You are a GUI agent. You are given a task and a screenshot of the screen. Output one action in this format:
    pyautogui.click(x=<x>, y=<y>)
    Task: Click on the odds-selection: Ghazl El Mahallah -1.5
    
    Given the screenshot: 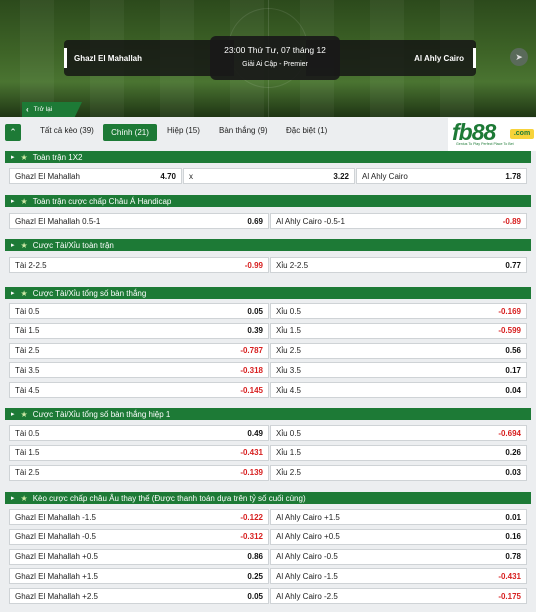 What is the action you would take?
    pyautogui.click(x=55, y=517)
    